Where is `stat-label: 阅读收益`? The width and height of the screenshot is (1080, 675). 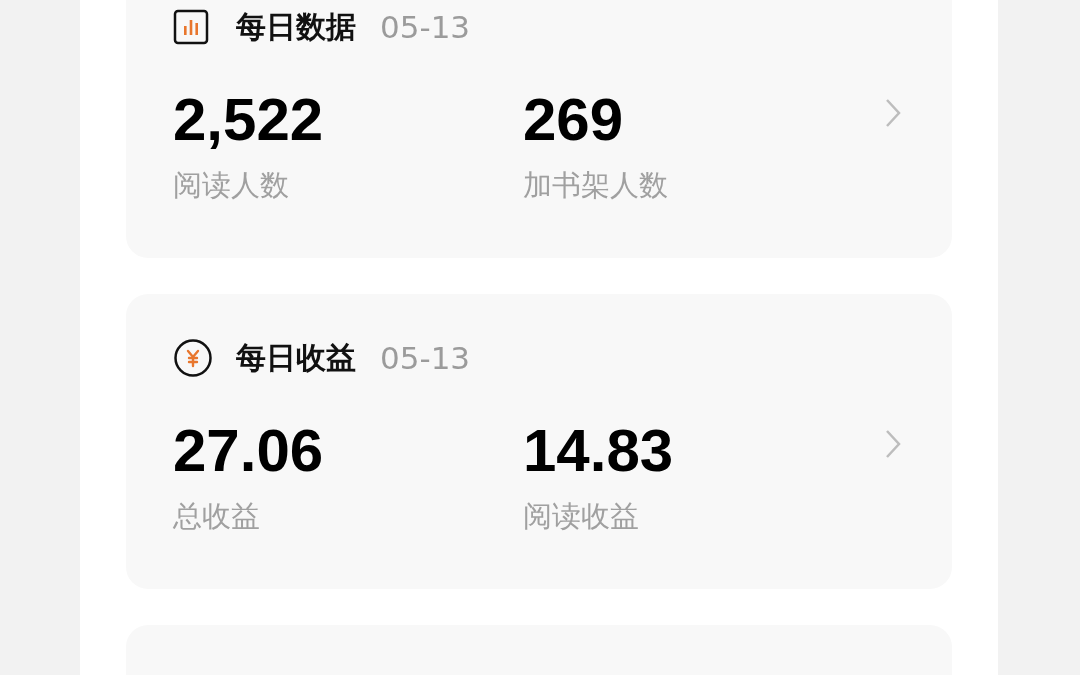
stat-label: 阅读收益 is located at coordinates (581, 516).